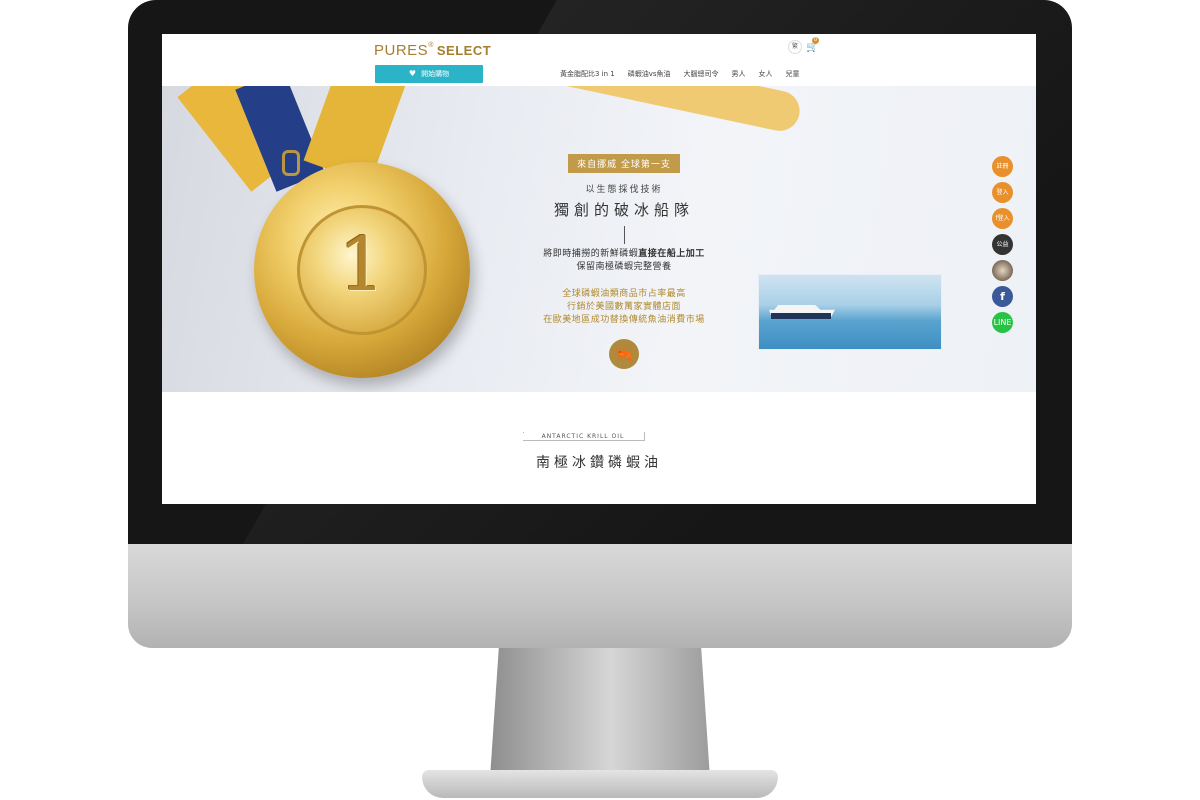  What do you see at coordinates (1002, 322) in the screenshot?
I see `line-icon: LINE` at bounding box center [1002, 322].